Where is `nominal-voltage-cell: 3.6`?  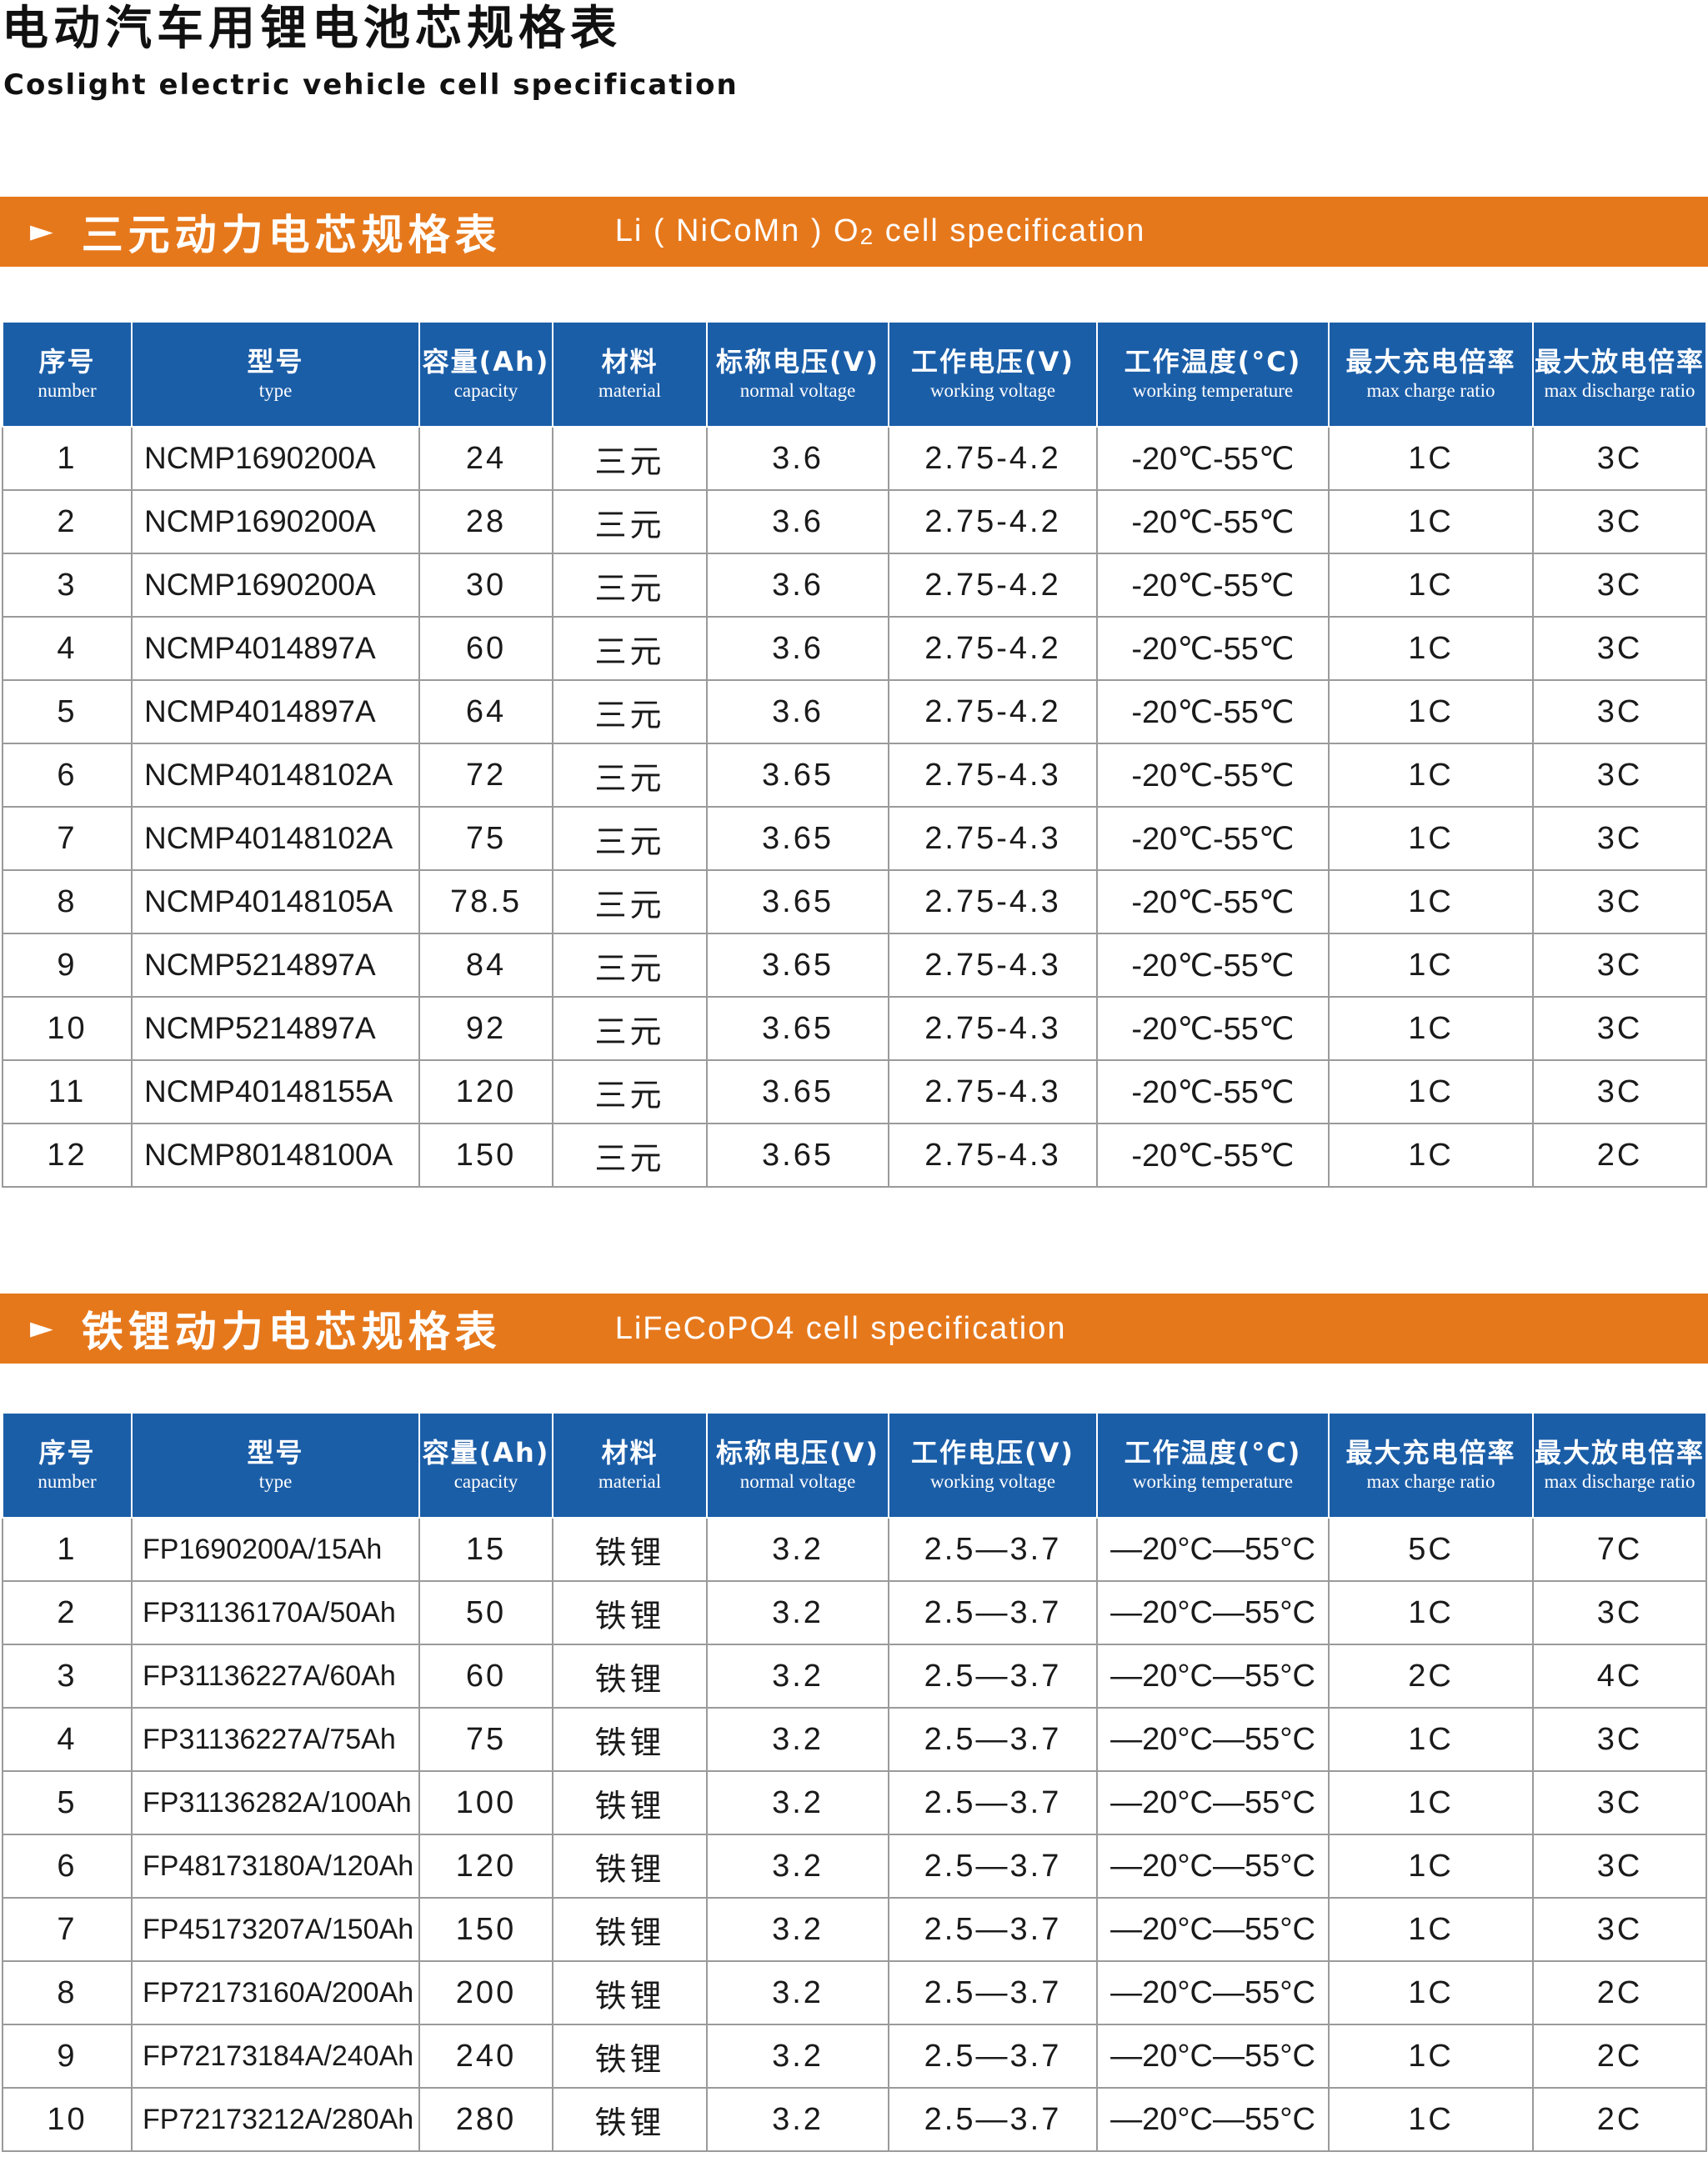 nominal-voltage-cell: 3.6 is located at coordinates (798, 648).